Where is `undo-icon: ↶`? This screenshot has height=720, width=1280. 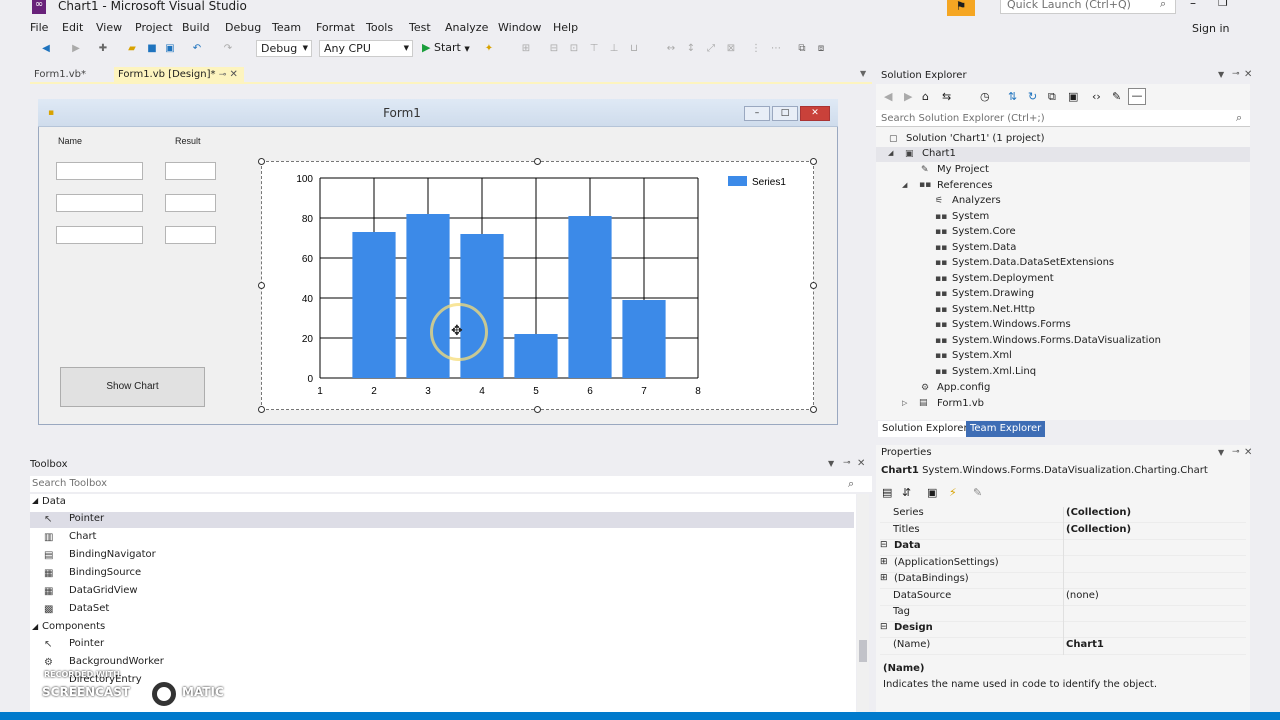 undo-icon: ↶ is located at coordinates (197, 49).